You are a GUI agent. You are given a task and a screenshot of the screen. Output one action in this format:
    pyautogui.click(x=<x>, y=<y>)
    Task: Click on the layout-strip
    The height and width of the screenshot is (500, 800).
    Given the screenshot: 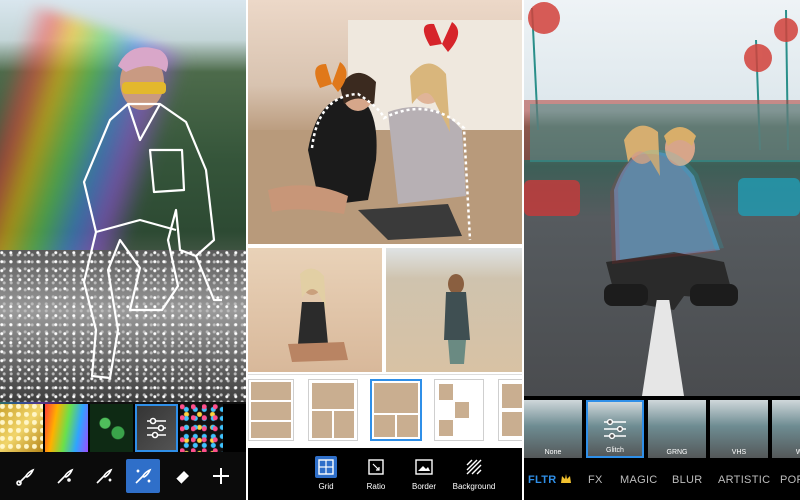 What is the action you would take?
    pyautogui.click(x=385, y=409)
    